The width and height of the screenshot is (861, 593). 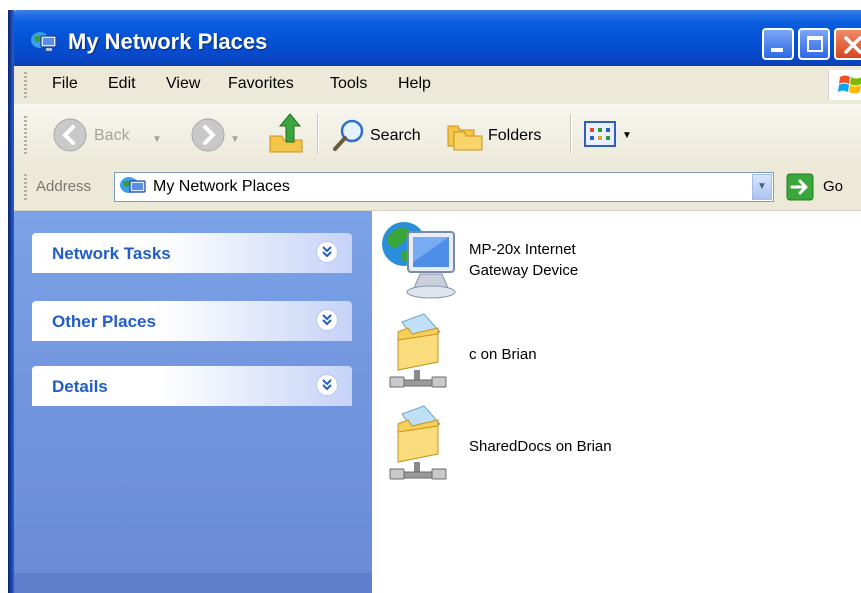 I want to click on address-label: Address, so click(x=64, y=186).